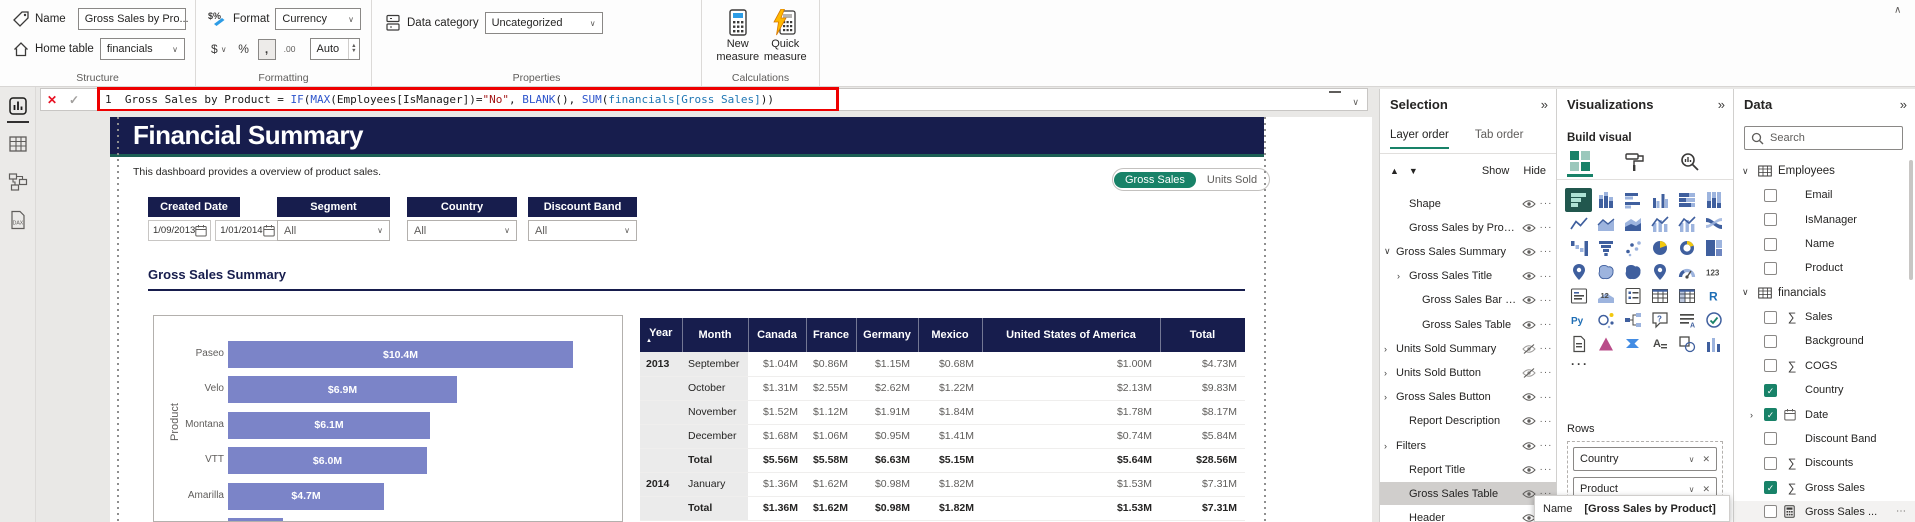 The height and width of the screenshot is (522, 1915). I want to click on data-field-sales: ∑ Sales, so click(1824, 317).